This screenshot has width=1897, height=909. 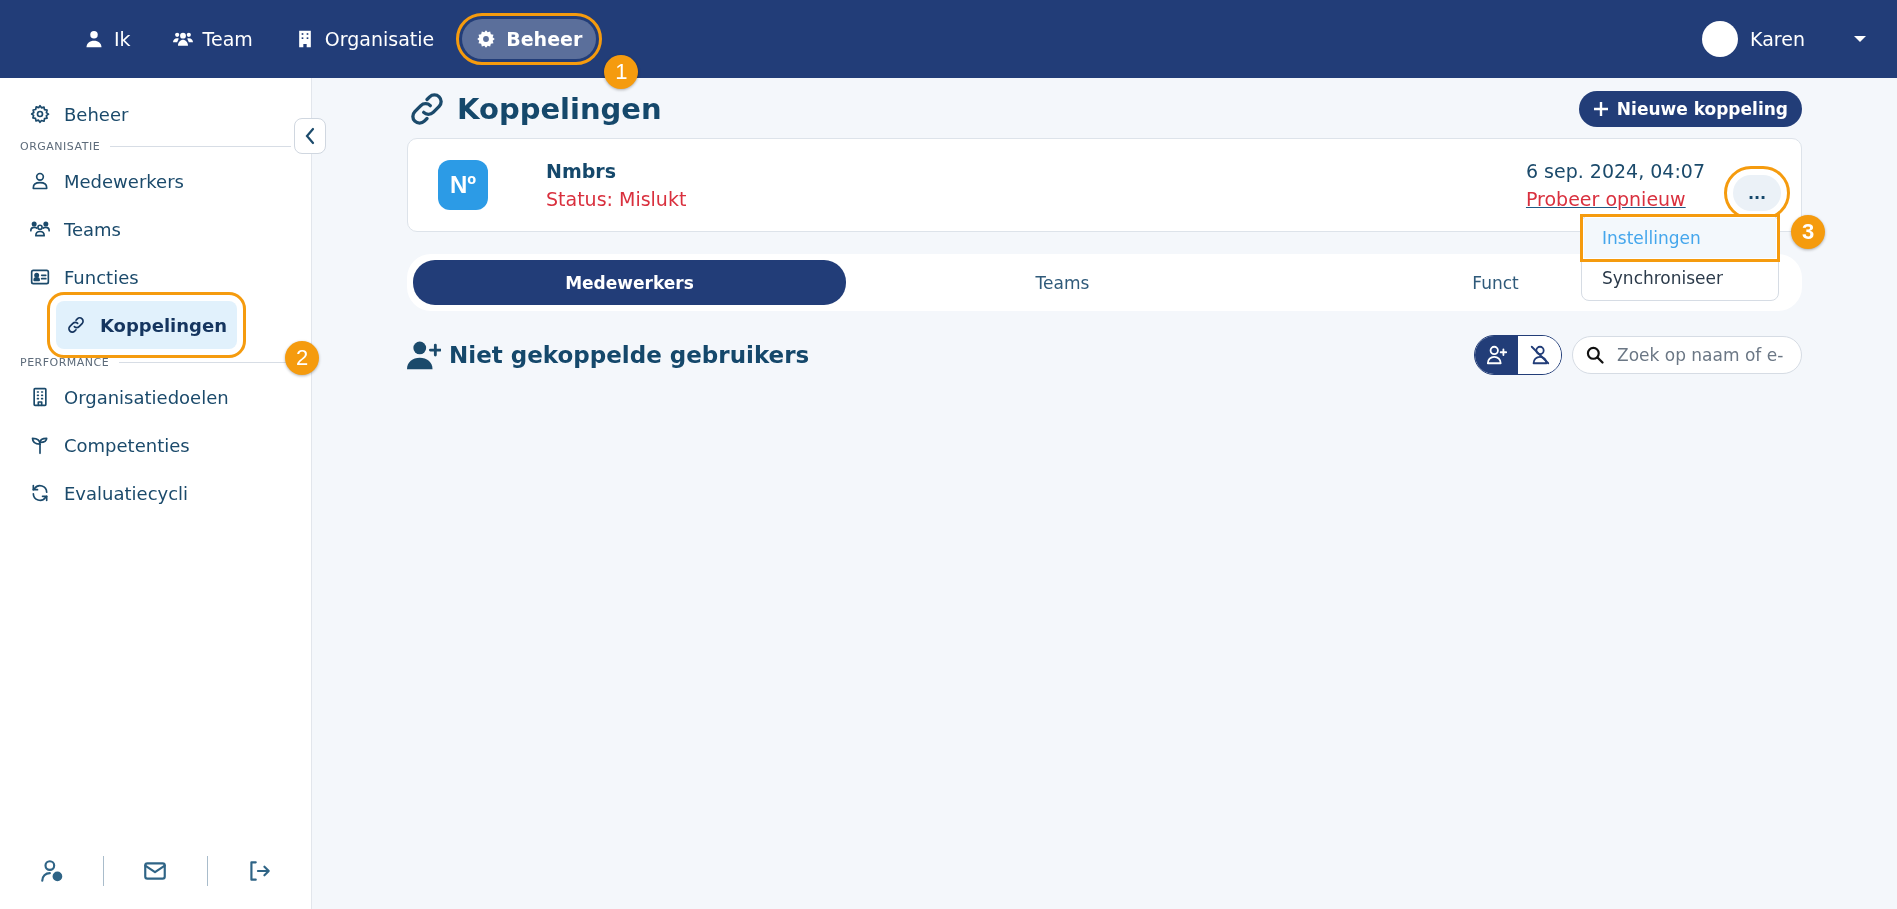 I want to click on sidebar-item: Competenties, so click(x=155, y=445).